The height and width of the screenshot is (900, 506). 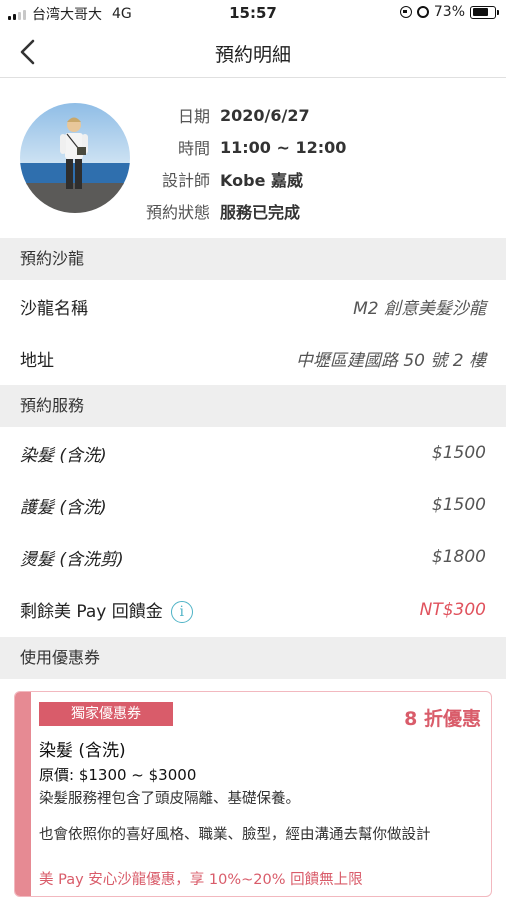 What do you see at coordinates (253, 505) in the screenshot?
I see `service-row: 護髮 (含洗) $1500` at bounding box center [253, 505].